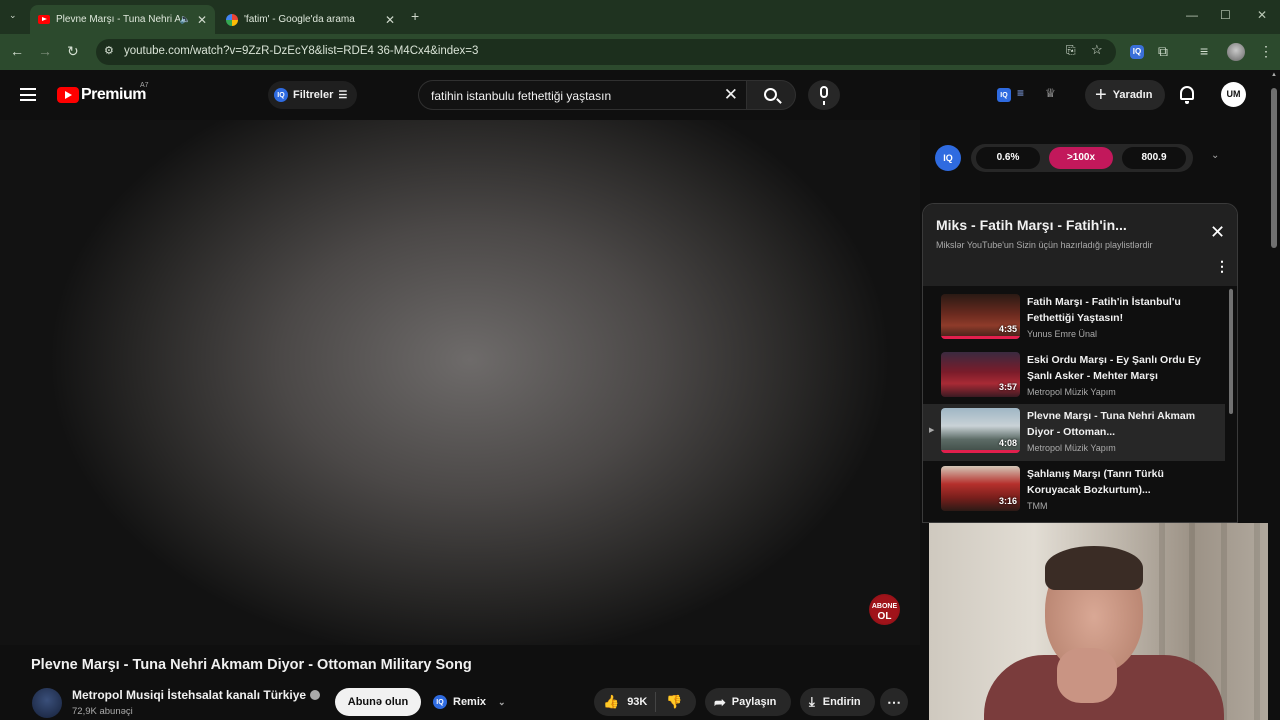  What do you see at coordinates (731, 95) in the screenshot?
I see `clear-search-icon: ✕` at bounding box center [731, 95].